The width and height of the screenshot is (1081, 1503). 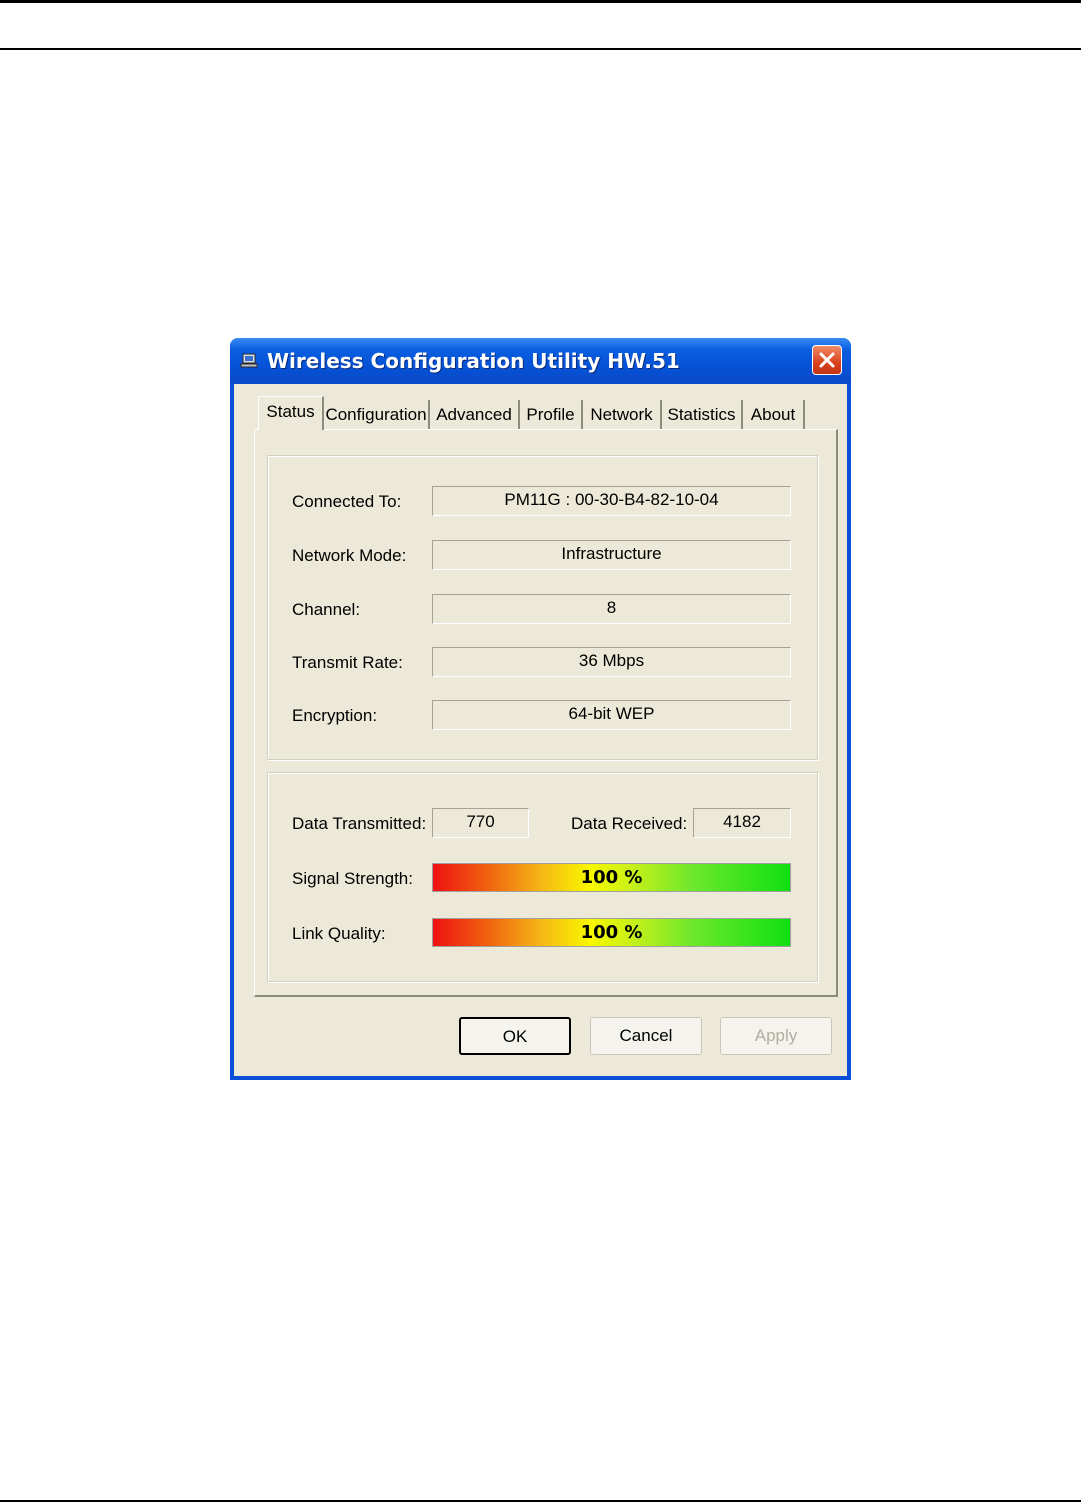 I want to click on ok-button: OK, so click(x=515, y=1036).